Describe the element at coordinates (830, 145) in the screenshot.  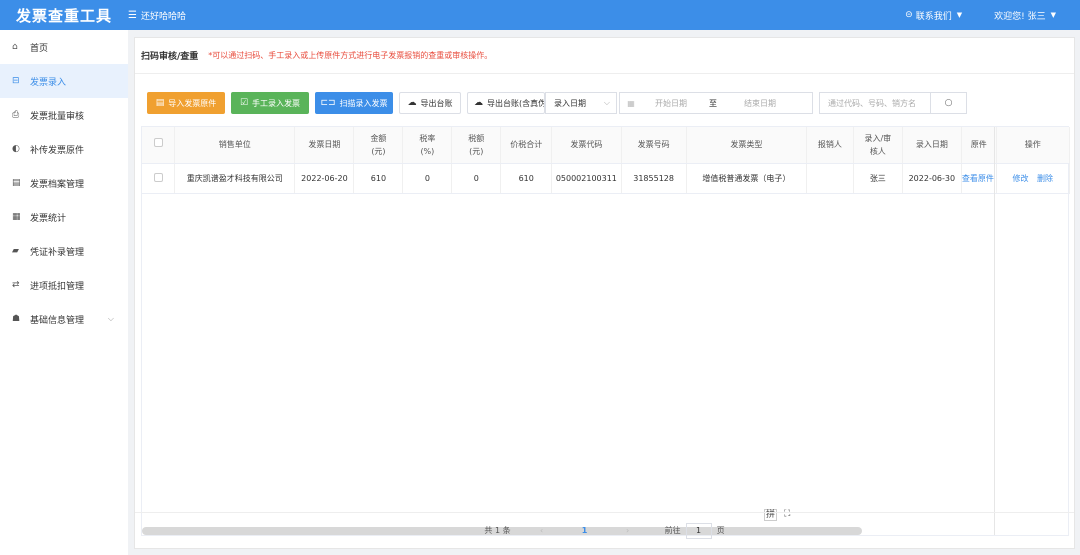
I see `col-reimburser: 报销人` at that location.